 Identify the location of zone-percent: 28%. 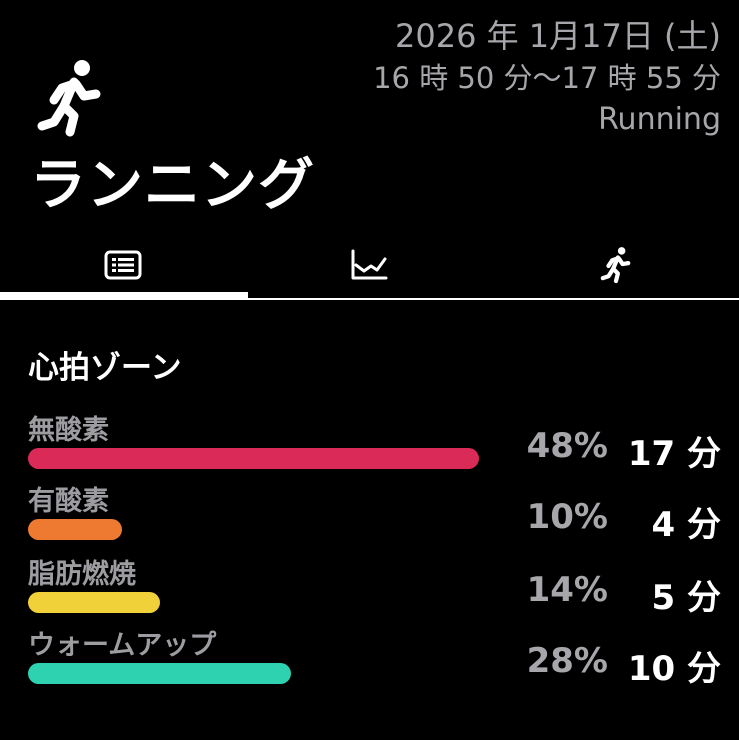
(567, 661).